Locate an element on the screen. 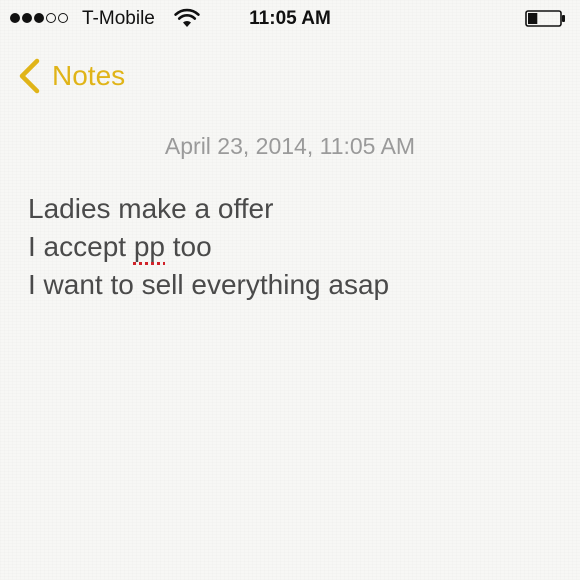 This screenshot has height=580, width=580. battery-level-fill is located at coordinates (533, 18).